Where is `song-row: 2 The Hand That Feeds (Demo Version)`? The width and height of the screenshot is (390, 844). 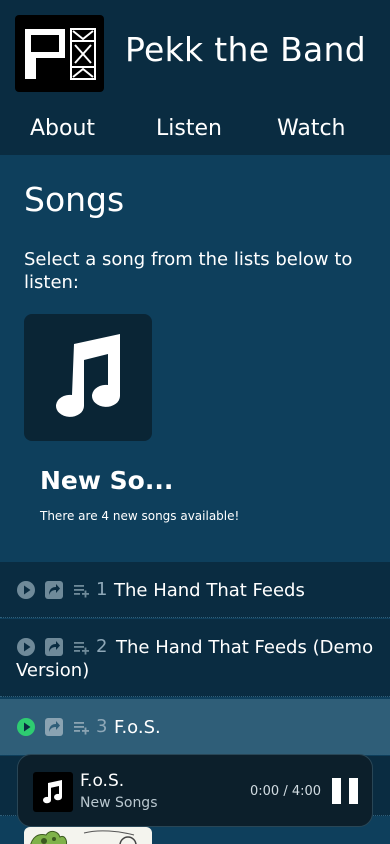
song-row: 2 The Hand That Feeds (Demo Version) is located at coordinates (195, 658).